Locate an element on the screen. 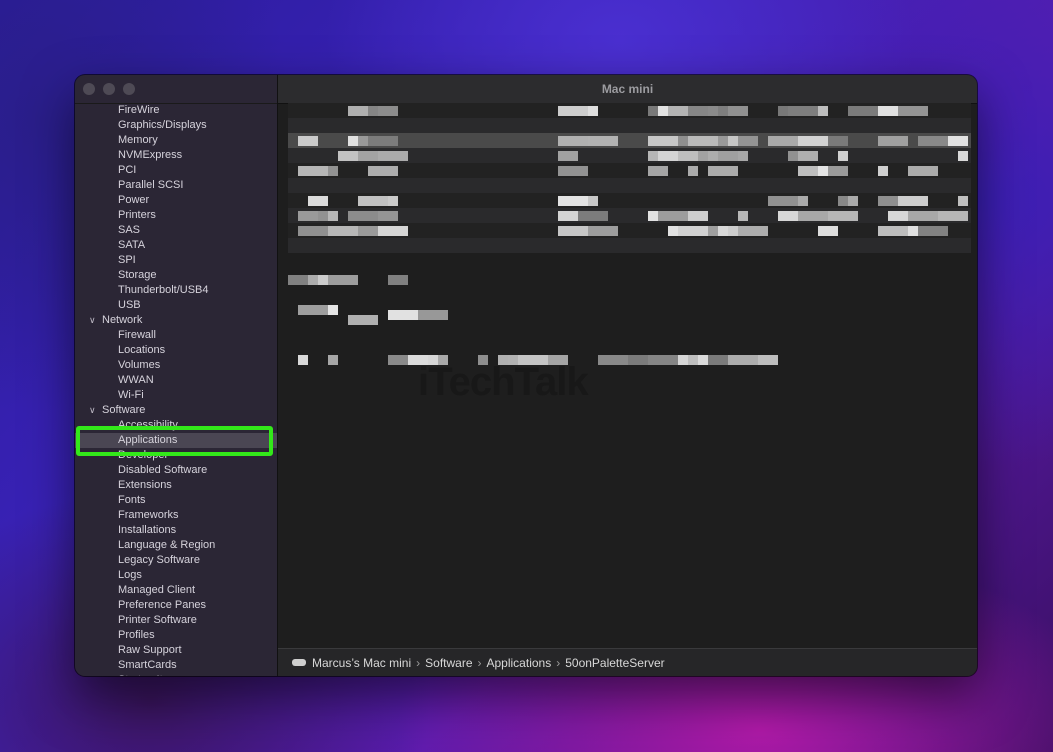 The height and width of the screenshot is (752, 1053). sidebar-item-label: Storage is located at coordinates (137, 275).